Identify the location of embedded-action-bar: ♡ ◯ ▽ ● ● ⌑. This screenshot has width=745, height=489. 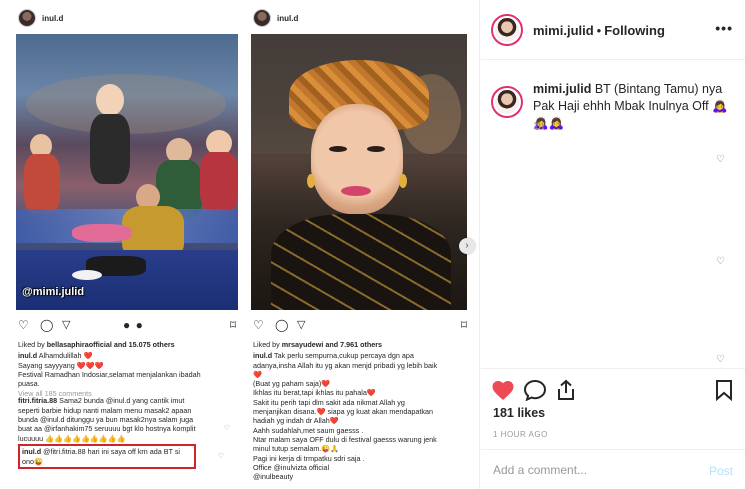
(127, 326).